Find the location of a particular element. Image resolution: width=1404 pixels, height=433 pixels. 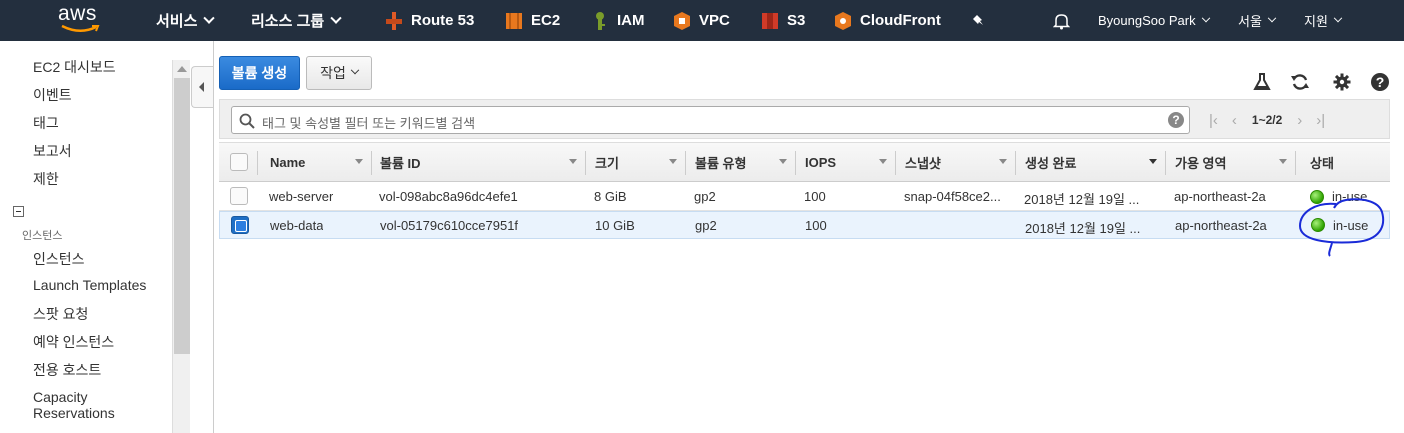

column-header-name: Name is located at coordinates (320, 162).